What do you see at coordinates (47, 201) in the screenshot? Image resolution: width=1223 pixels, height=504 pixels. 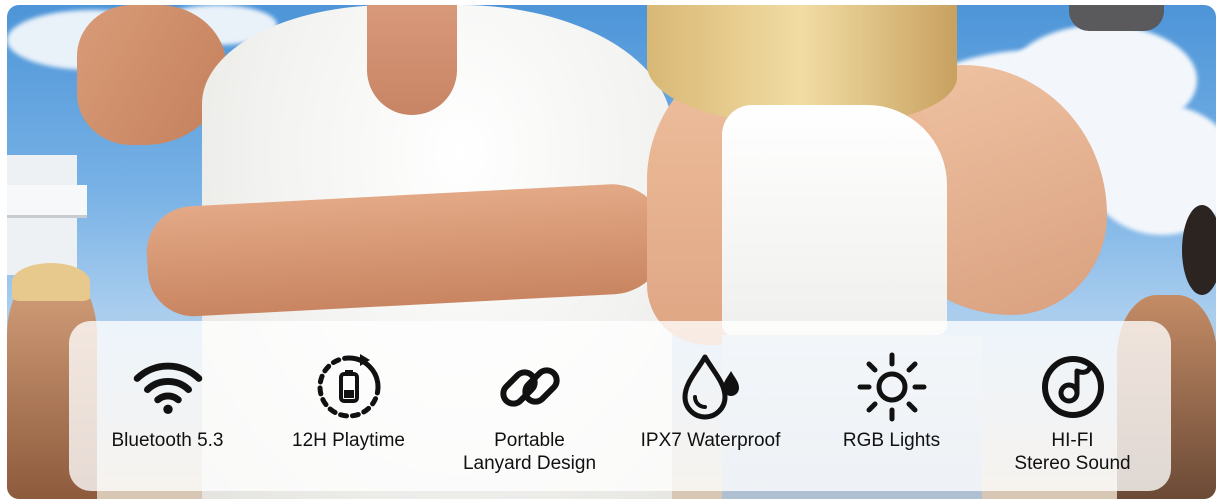 I see `background-building-roof` at bounding box center [47, 201].